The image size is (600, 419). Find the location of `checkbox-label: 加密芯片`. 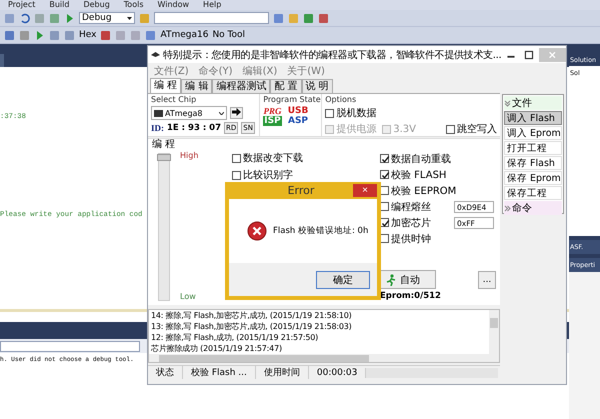

checkbox-label: 加密芯片 is located at coordinates (411, 223).